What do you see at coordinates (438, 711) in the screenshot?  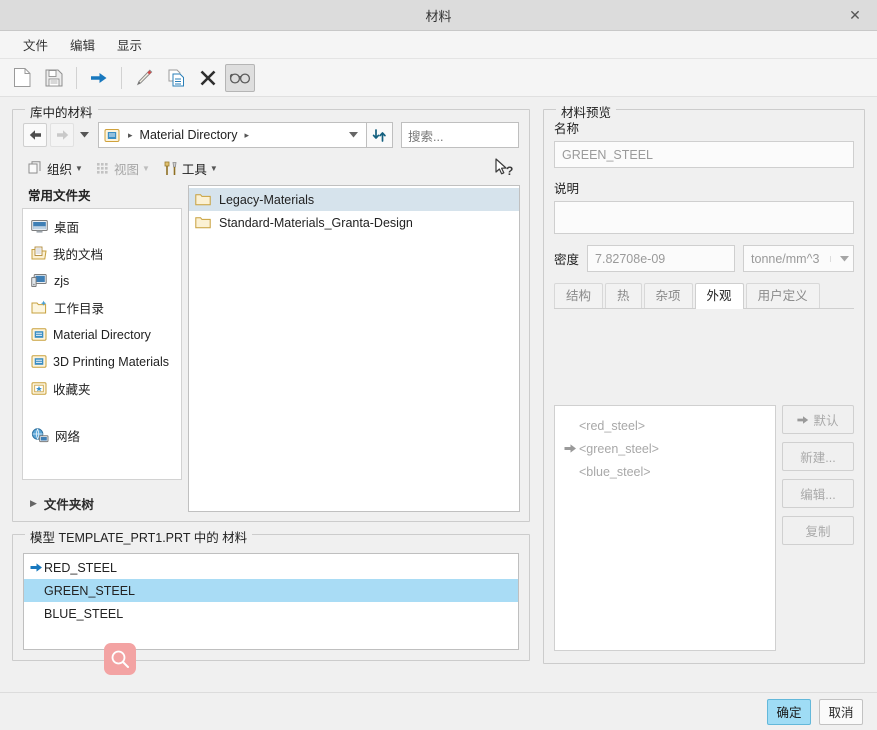 I see `dialog-footer: 确定 取消` at bounding box center [438, 711].